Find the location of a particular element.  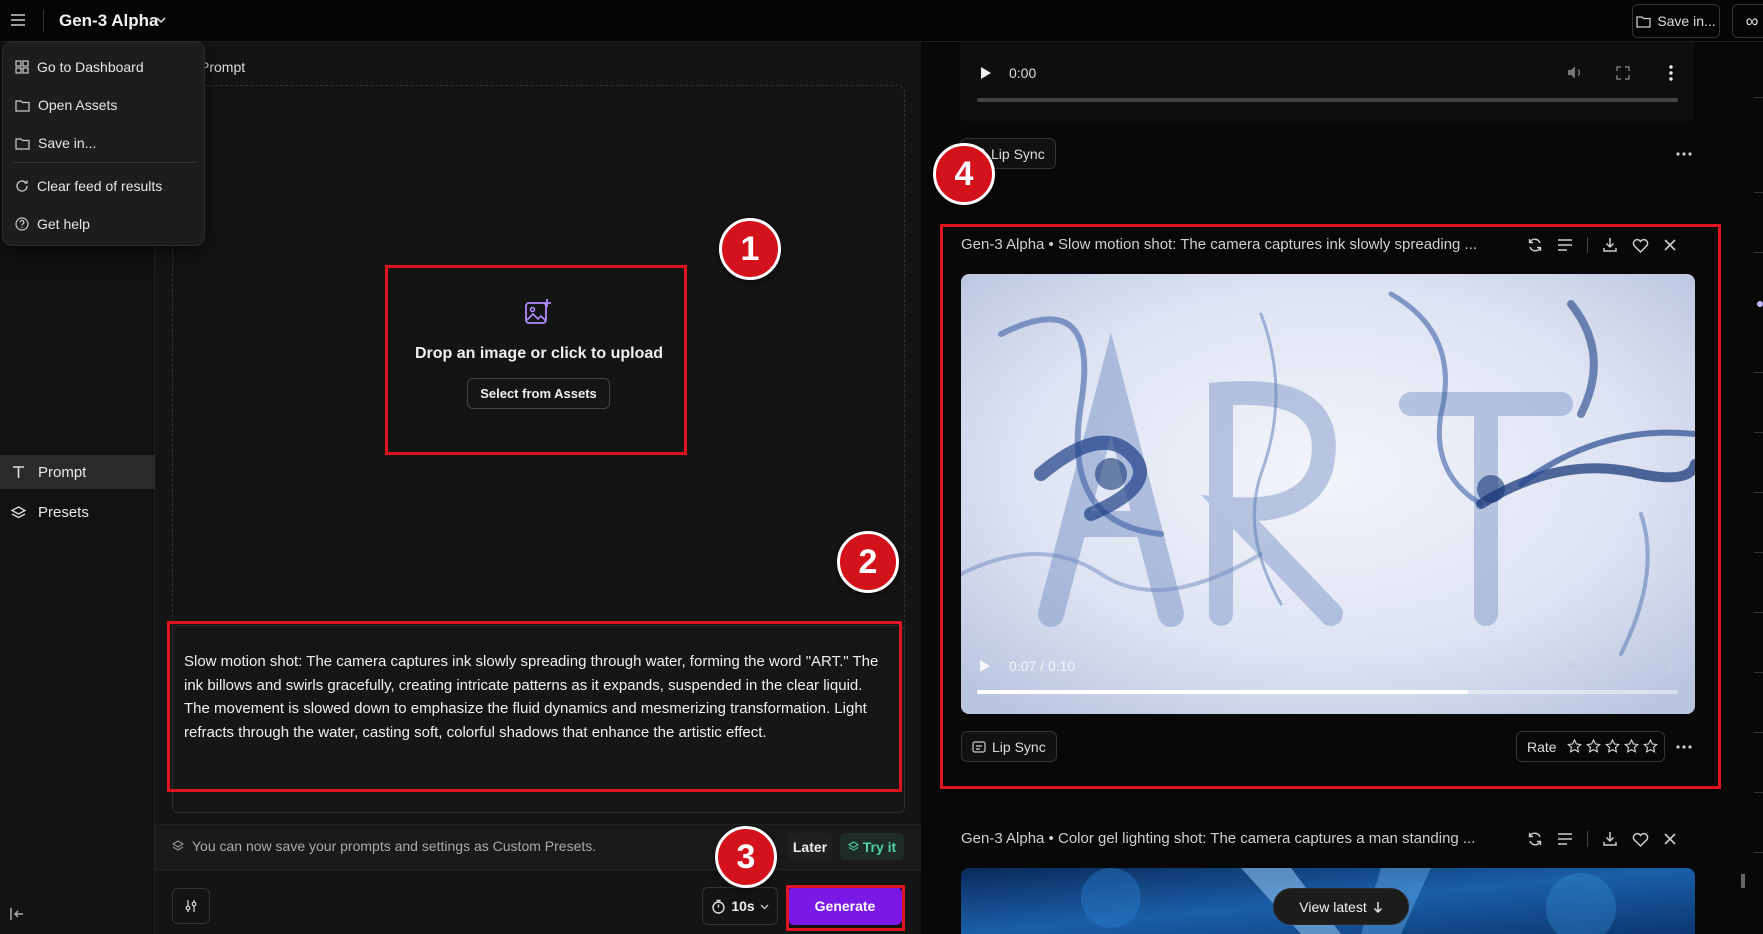

sidebar-item-prompt: Prompt is located at coordinates (77, 472).